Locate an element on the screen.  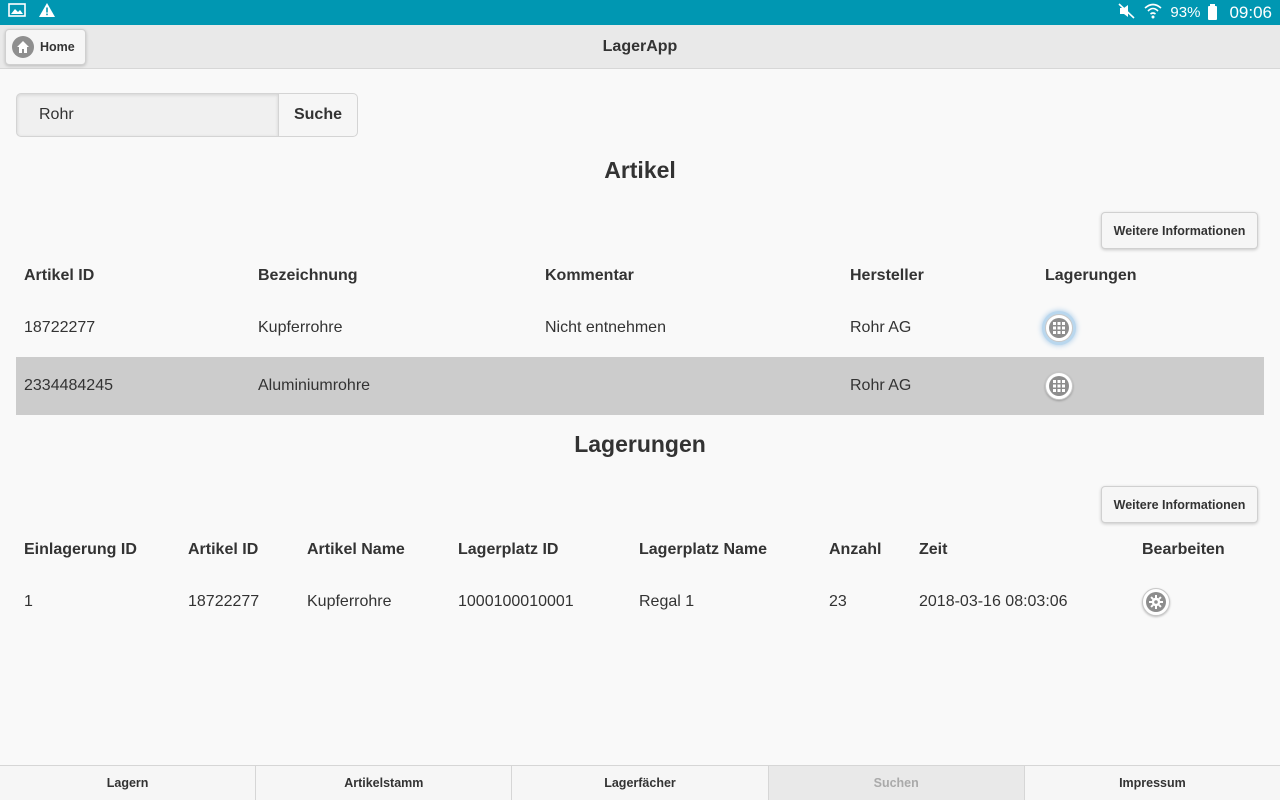
tab-lagerfaecher: Lagerfächer is located at coordinates (640, 783).